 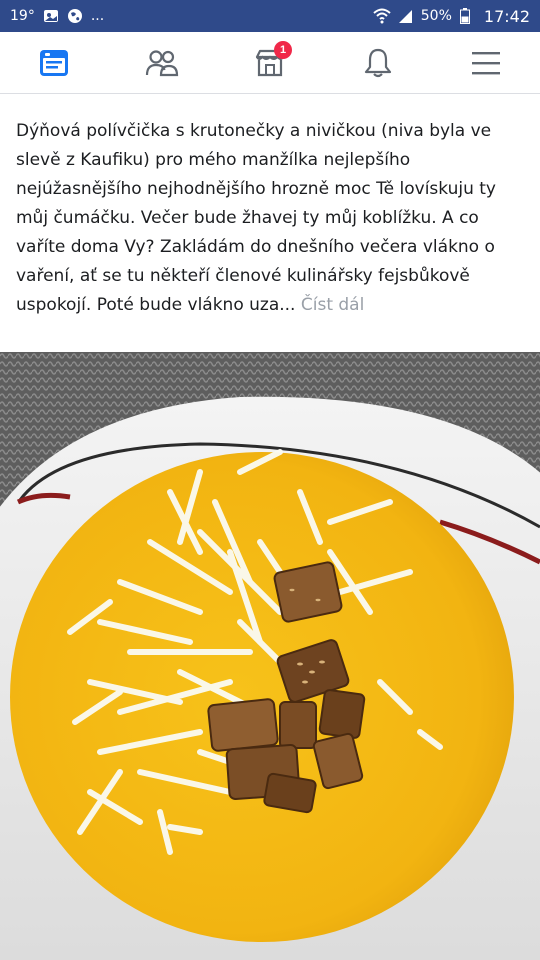 I want to click on tab-marketplace: 1, so click(x=270, y=63).